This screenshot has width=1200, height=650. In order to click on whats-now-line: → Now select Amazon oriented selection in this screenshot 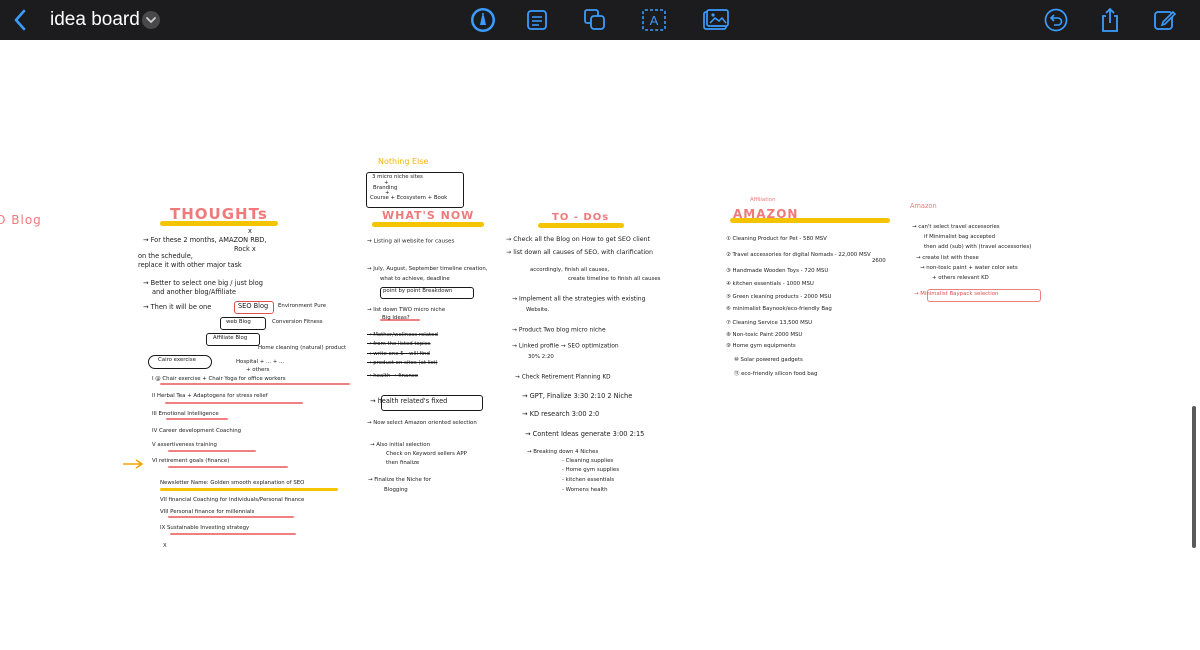, I will do `click(422, 422)`.